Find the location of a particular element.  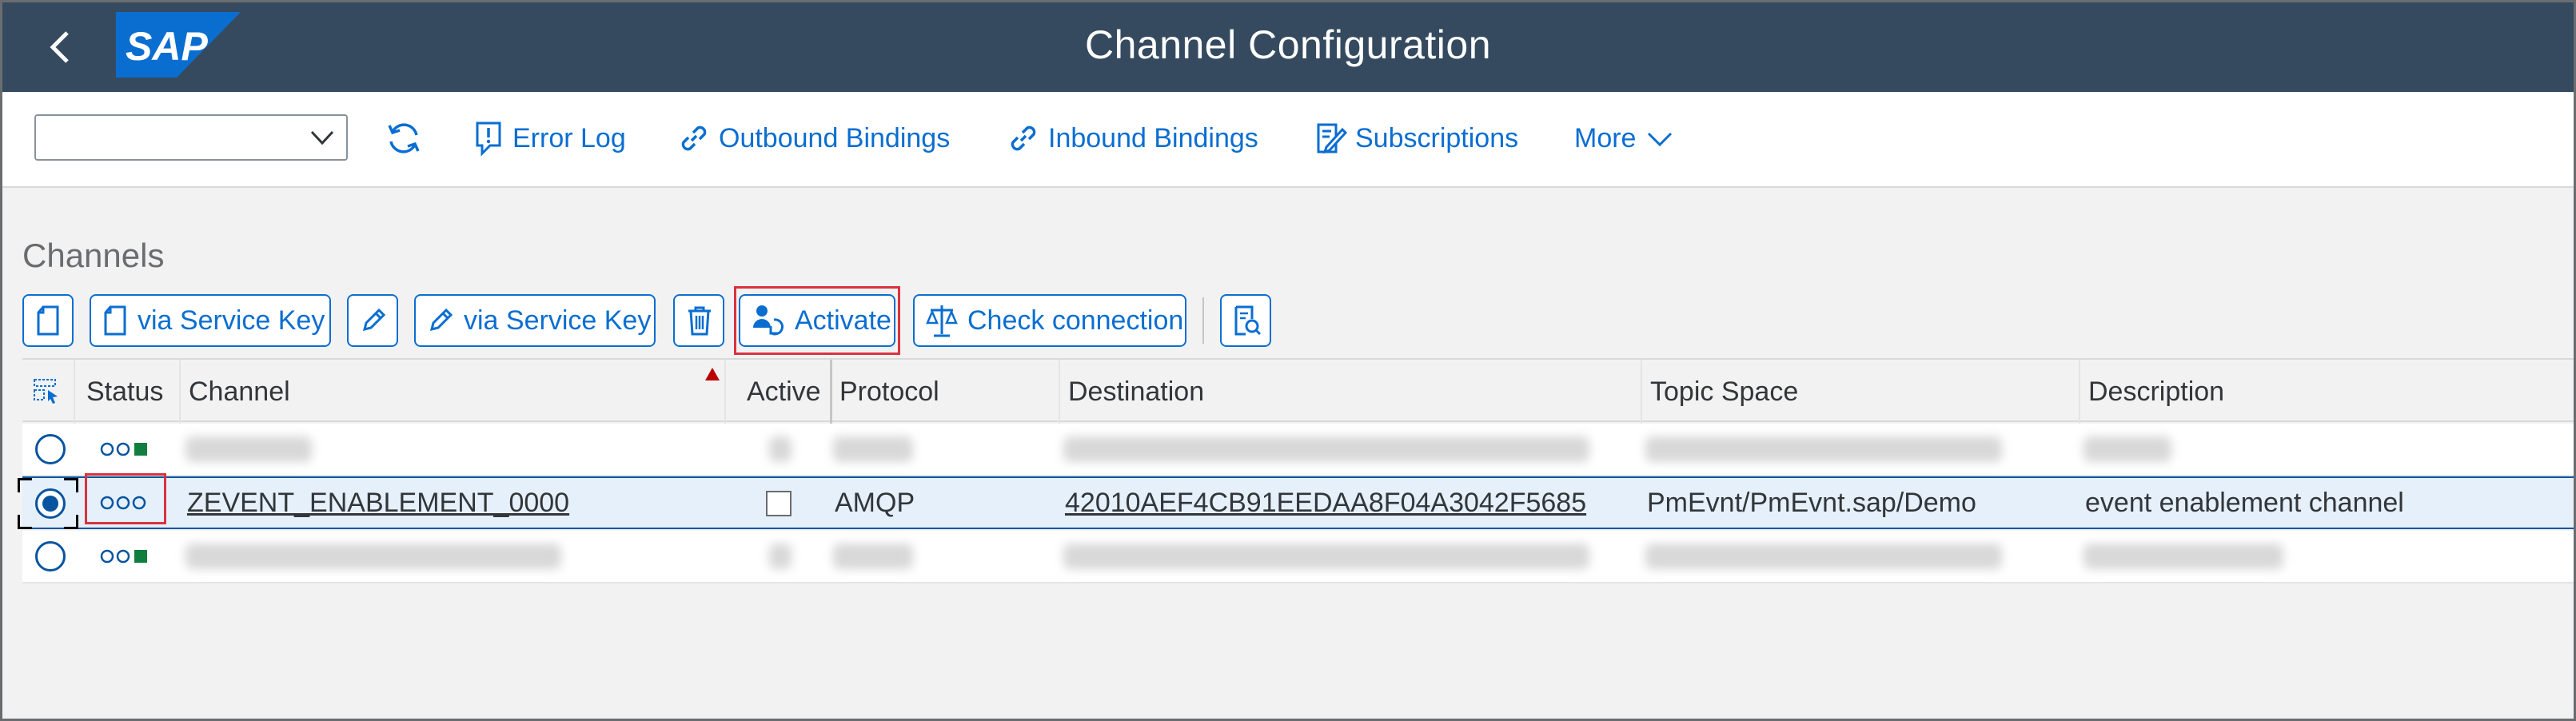

shell-header: SAP Channel Configuration is located at coordinates (1288, 47).